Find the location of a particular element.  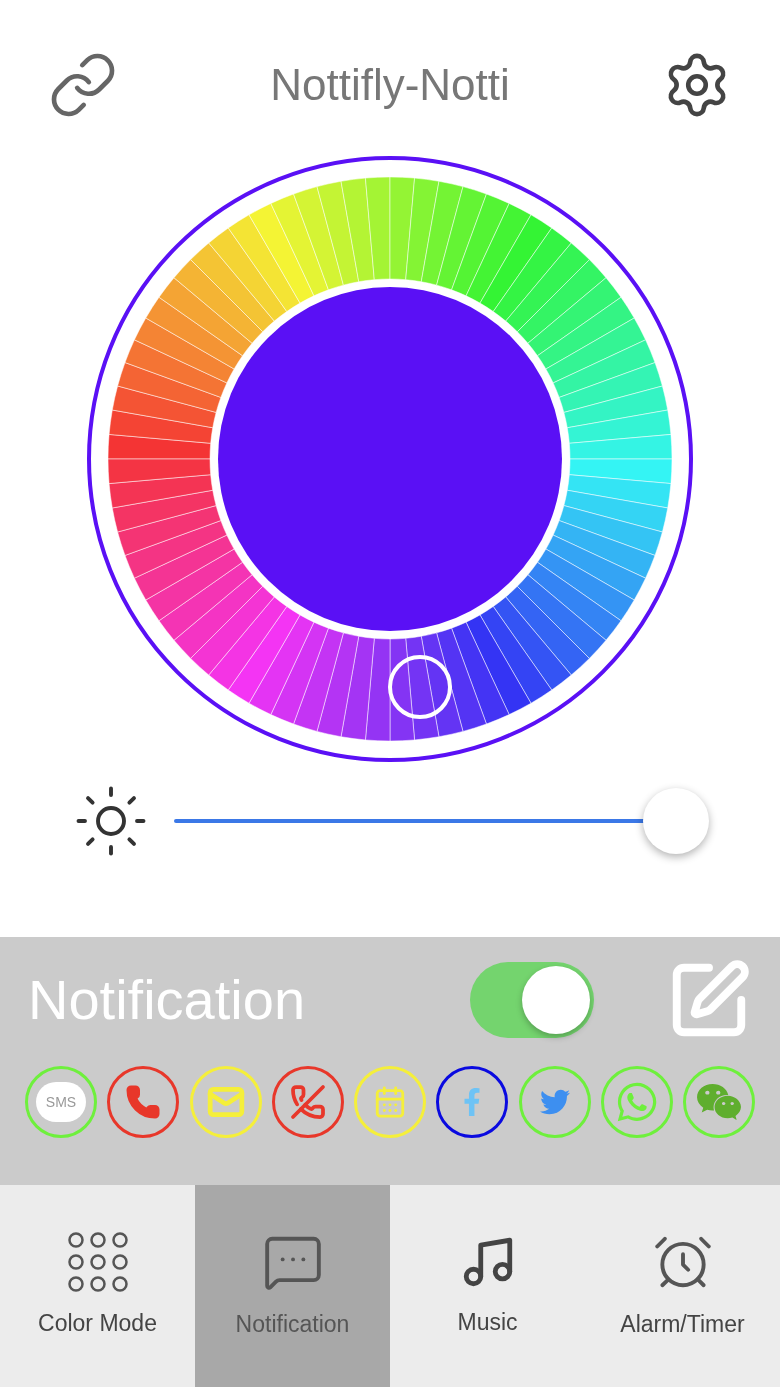

calendar-icon is located at coordinates (390, 1102).